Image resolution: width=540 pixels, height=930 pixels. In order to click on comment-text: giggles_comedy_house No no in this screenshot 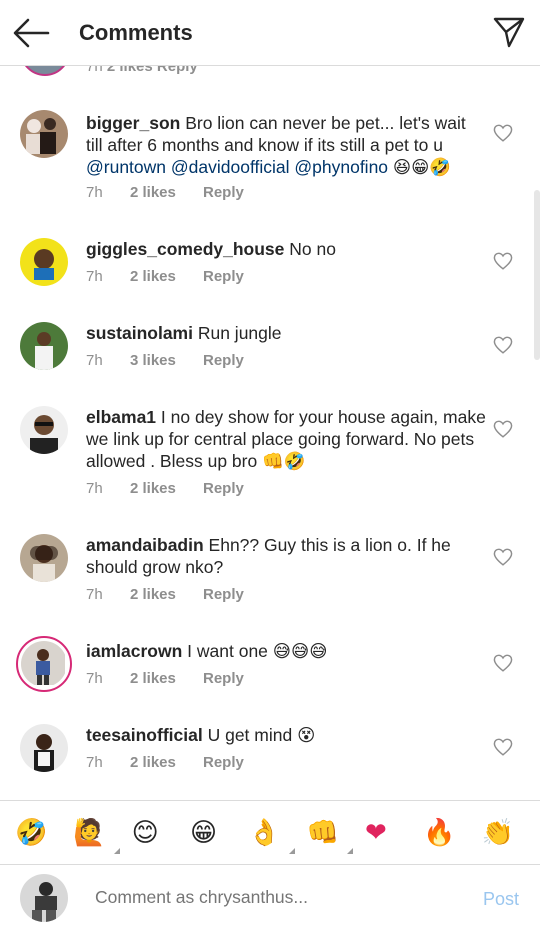, I will do `click(286, 249)`.